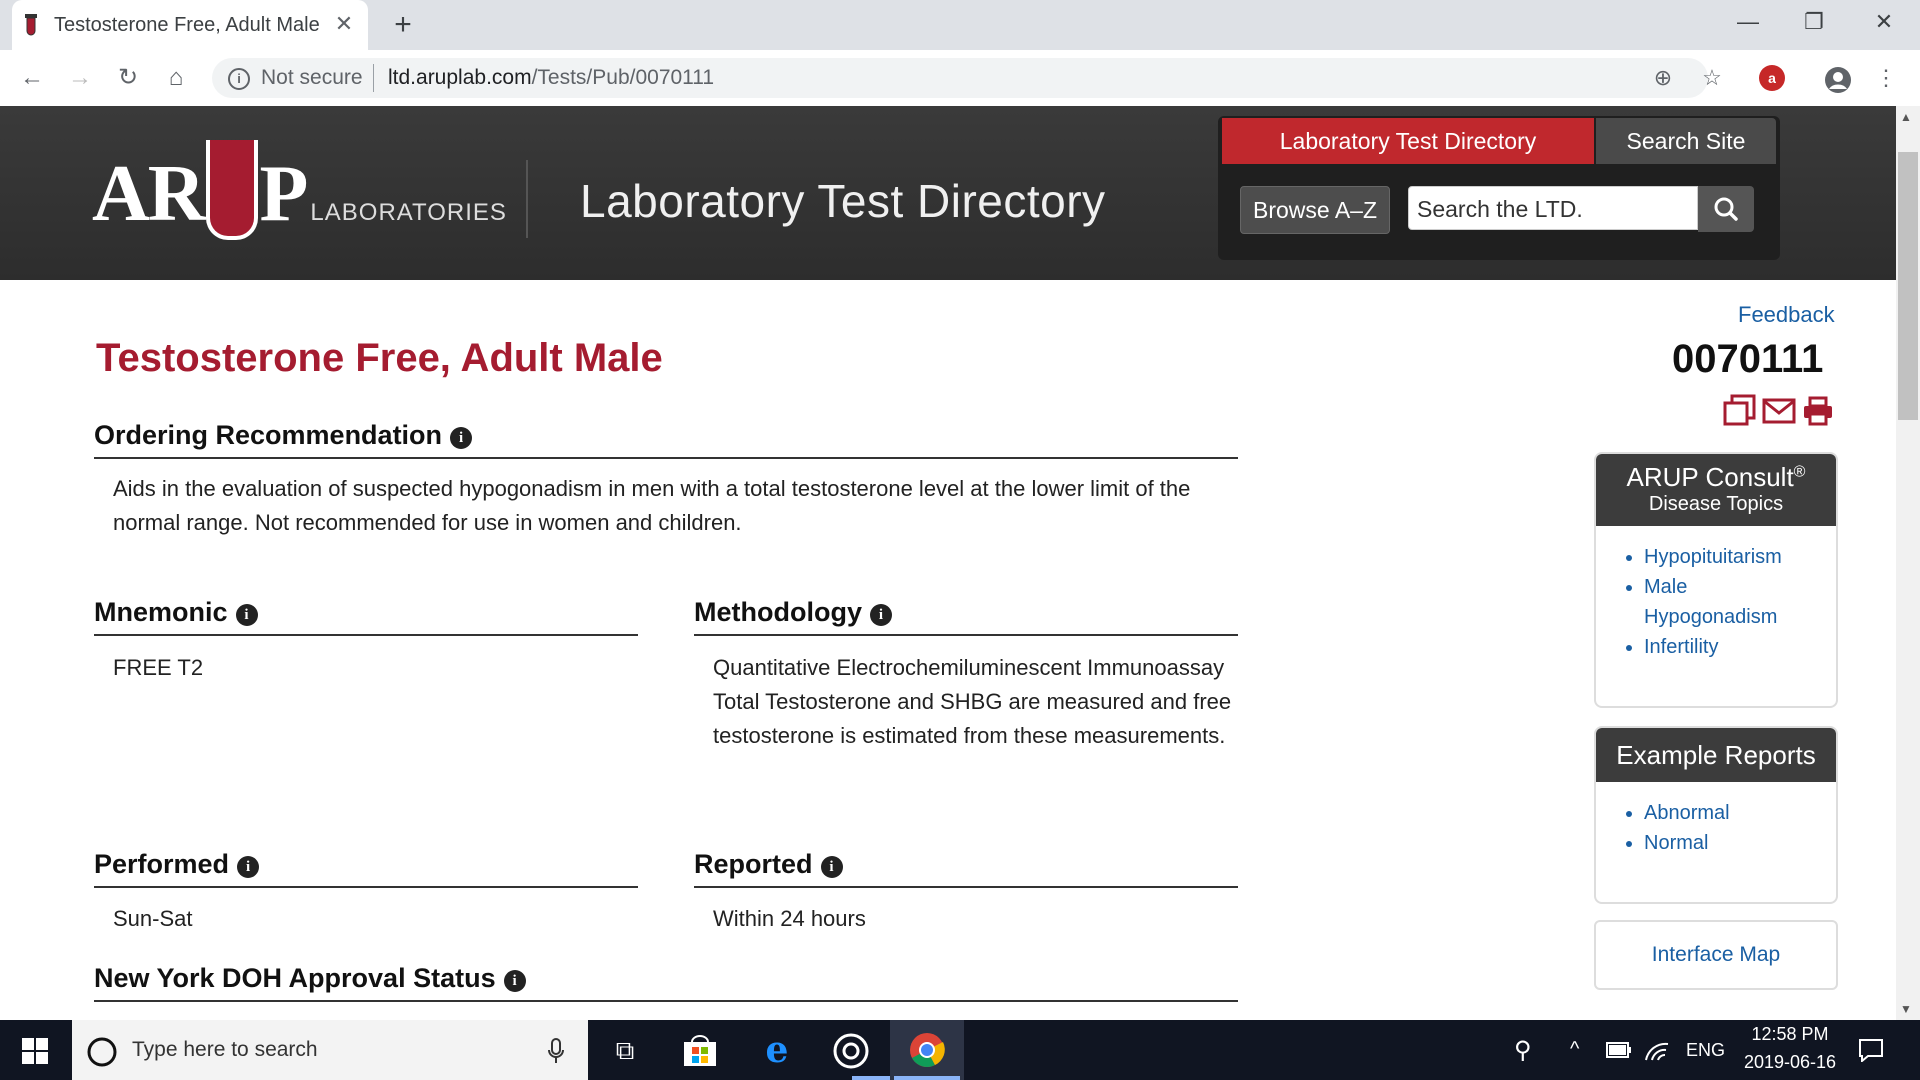 Image resolution: width=1920 pixels, height=1080 pixels. I want to click on language-indicator: ENG, so click(1705, 1050).